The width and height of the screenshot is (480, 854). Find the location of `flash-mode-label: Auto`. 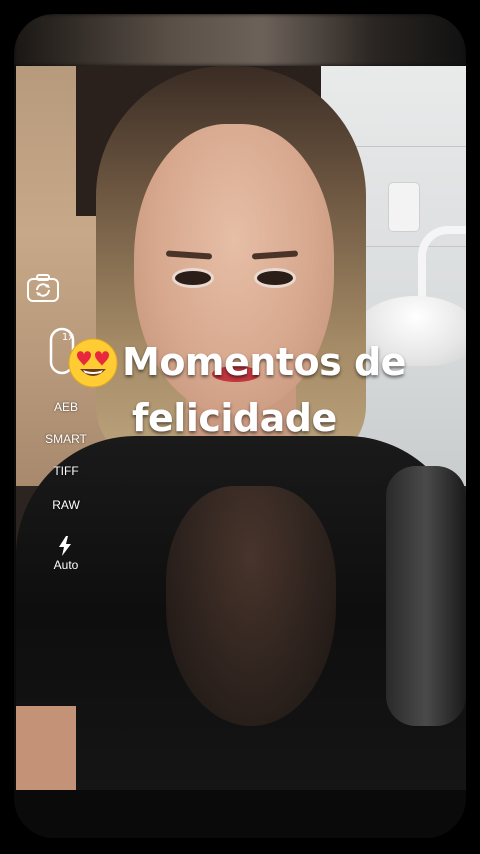

flash-mode-label: Auto is located at coordinates (66, 565).